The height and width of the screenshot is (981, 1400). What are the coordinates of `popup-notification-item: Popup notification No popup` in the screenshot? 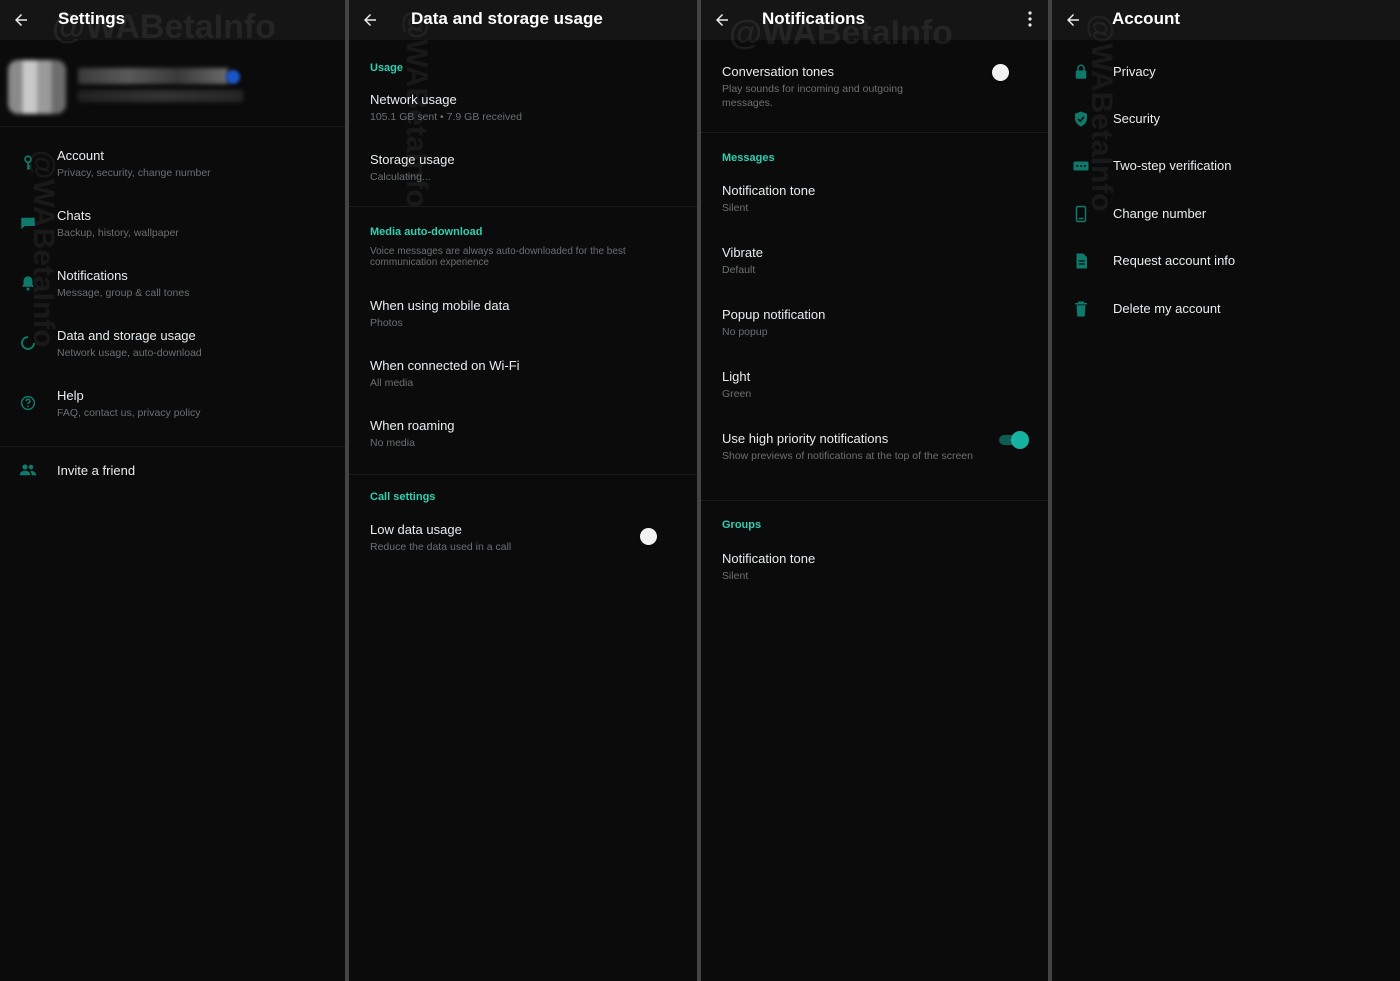 It's located at (874, 329).